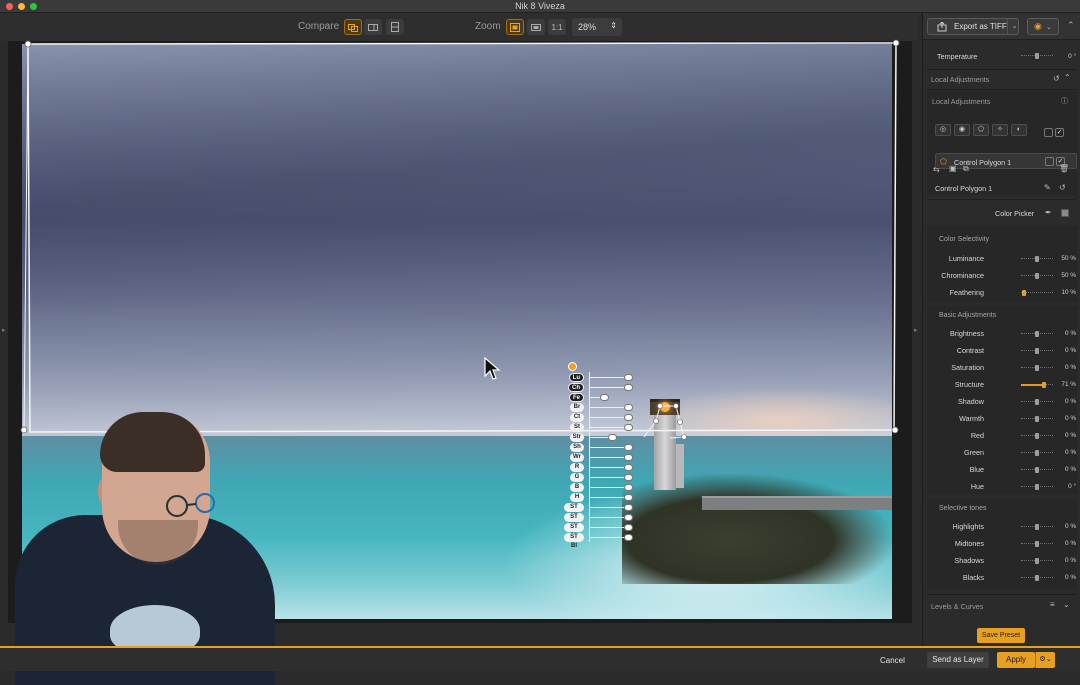 This screenshot has height=685, width=1080. I want to click on control-point-slider-row: Br, so click(599, 408).